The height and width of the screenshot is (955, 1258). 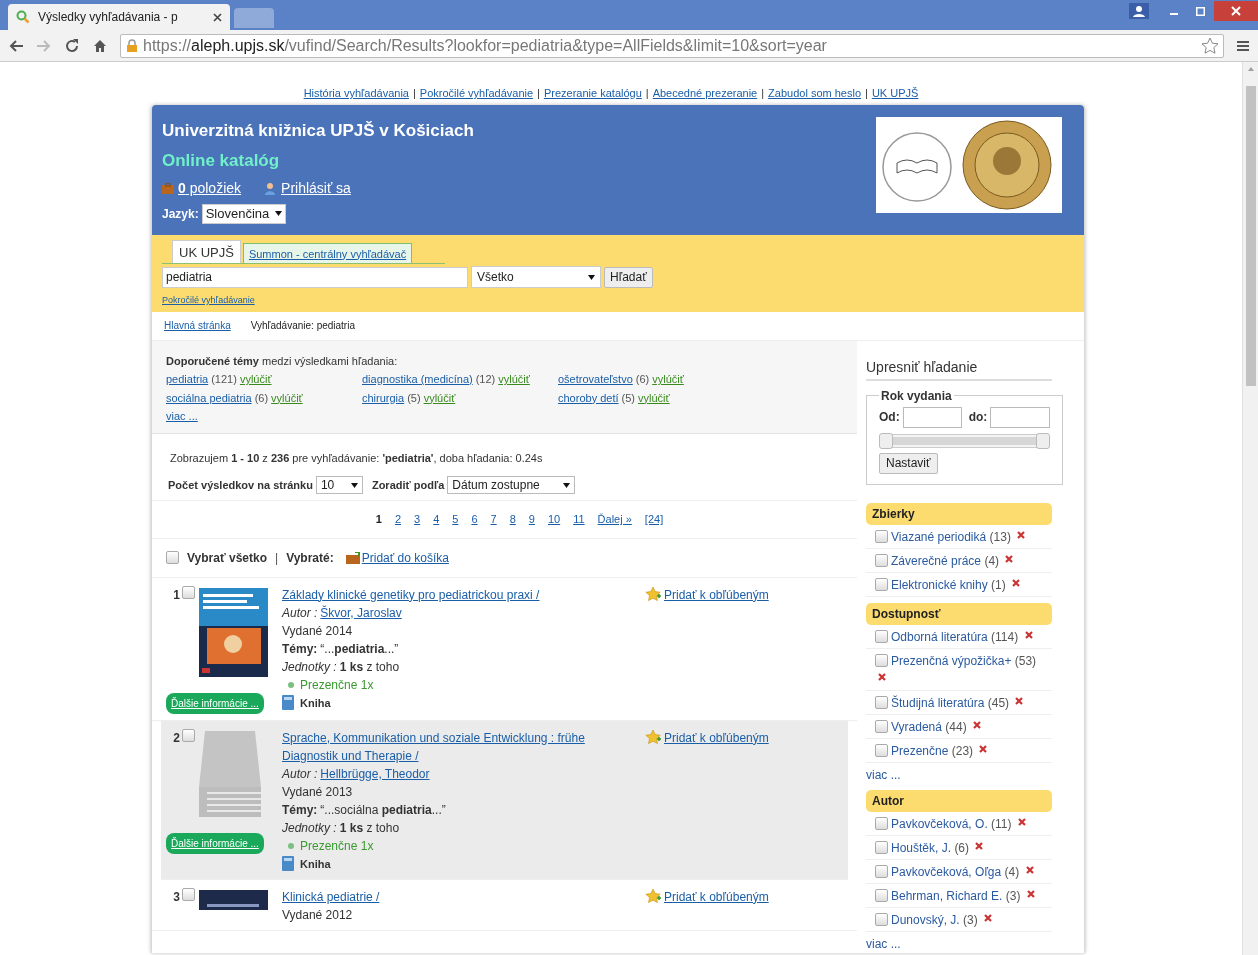 What do you see at coordinates (511, 485) in the screenshot?
I see `sort-select: Dátum zostupne` at bounding box center [511, 485].